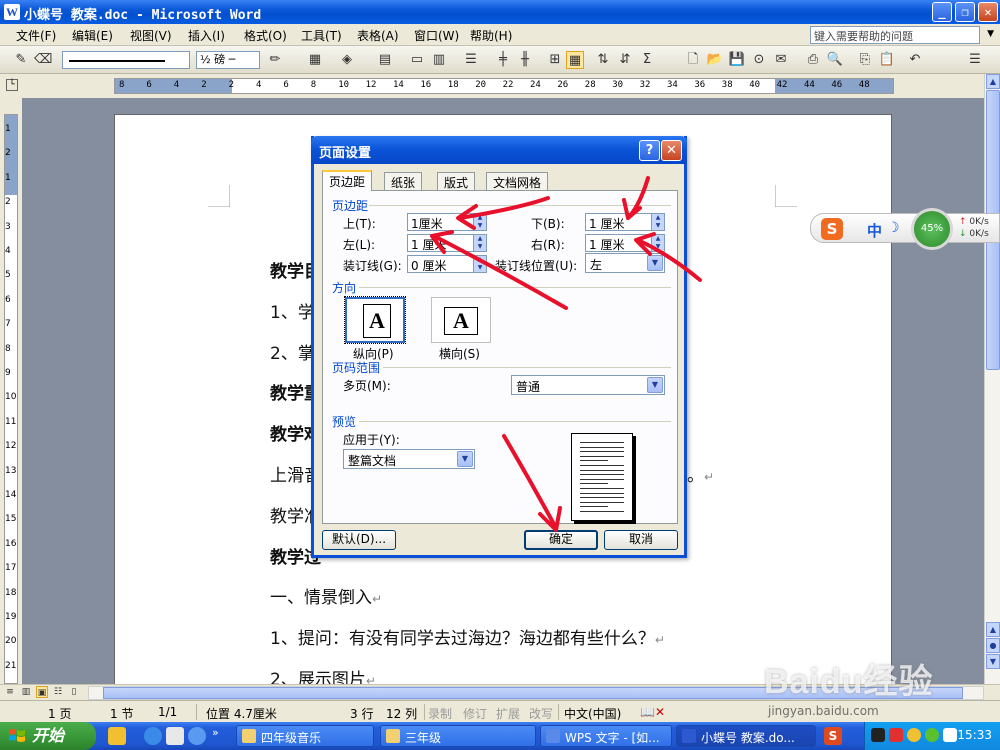  I want to click on tab-paper: 纸张, so click(403, 181).